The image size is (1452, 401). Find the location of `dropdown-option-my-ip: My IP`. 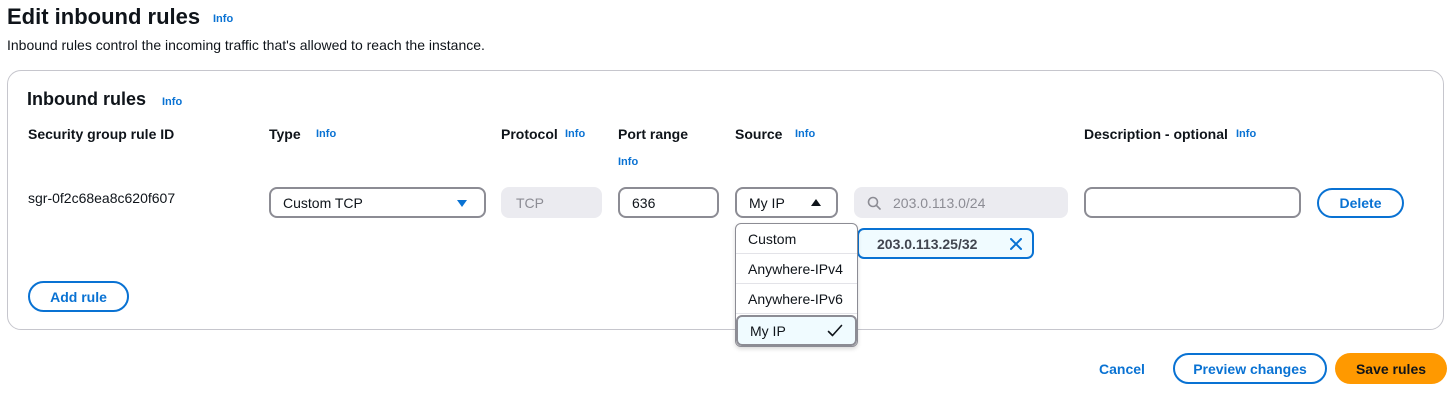

dropdown-option-my-ip: My IP is located at coordinates (796, 330).